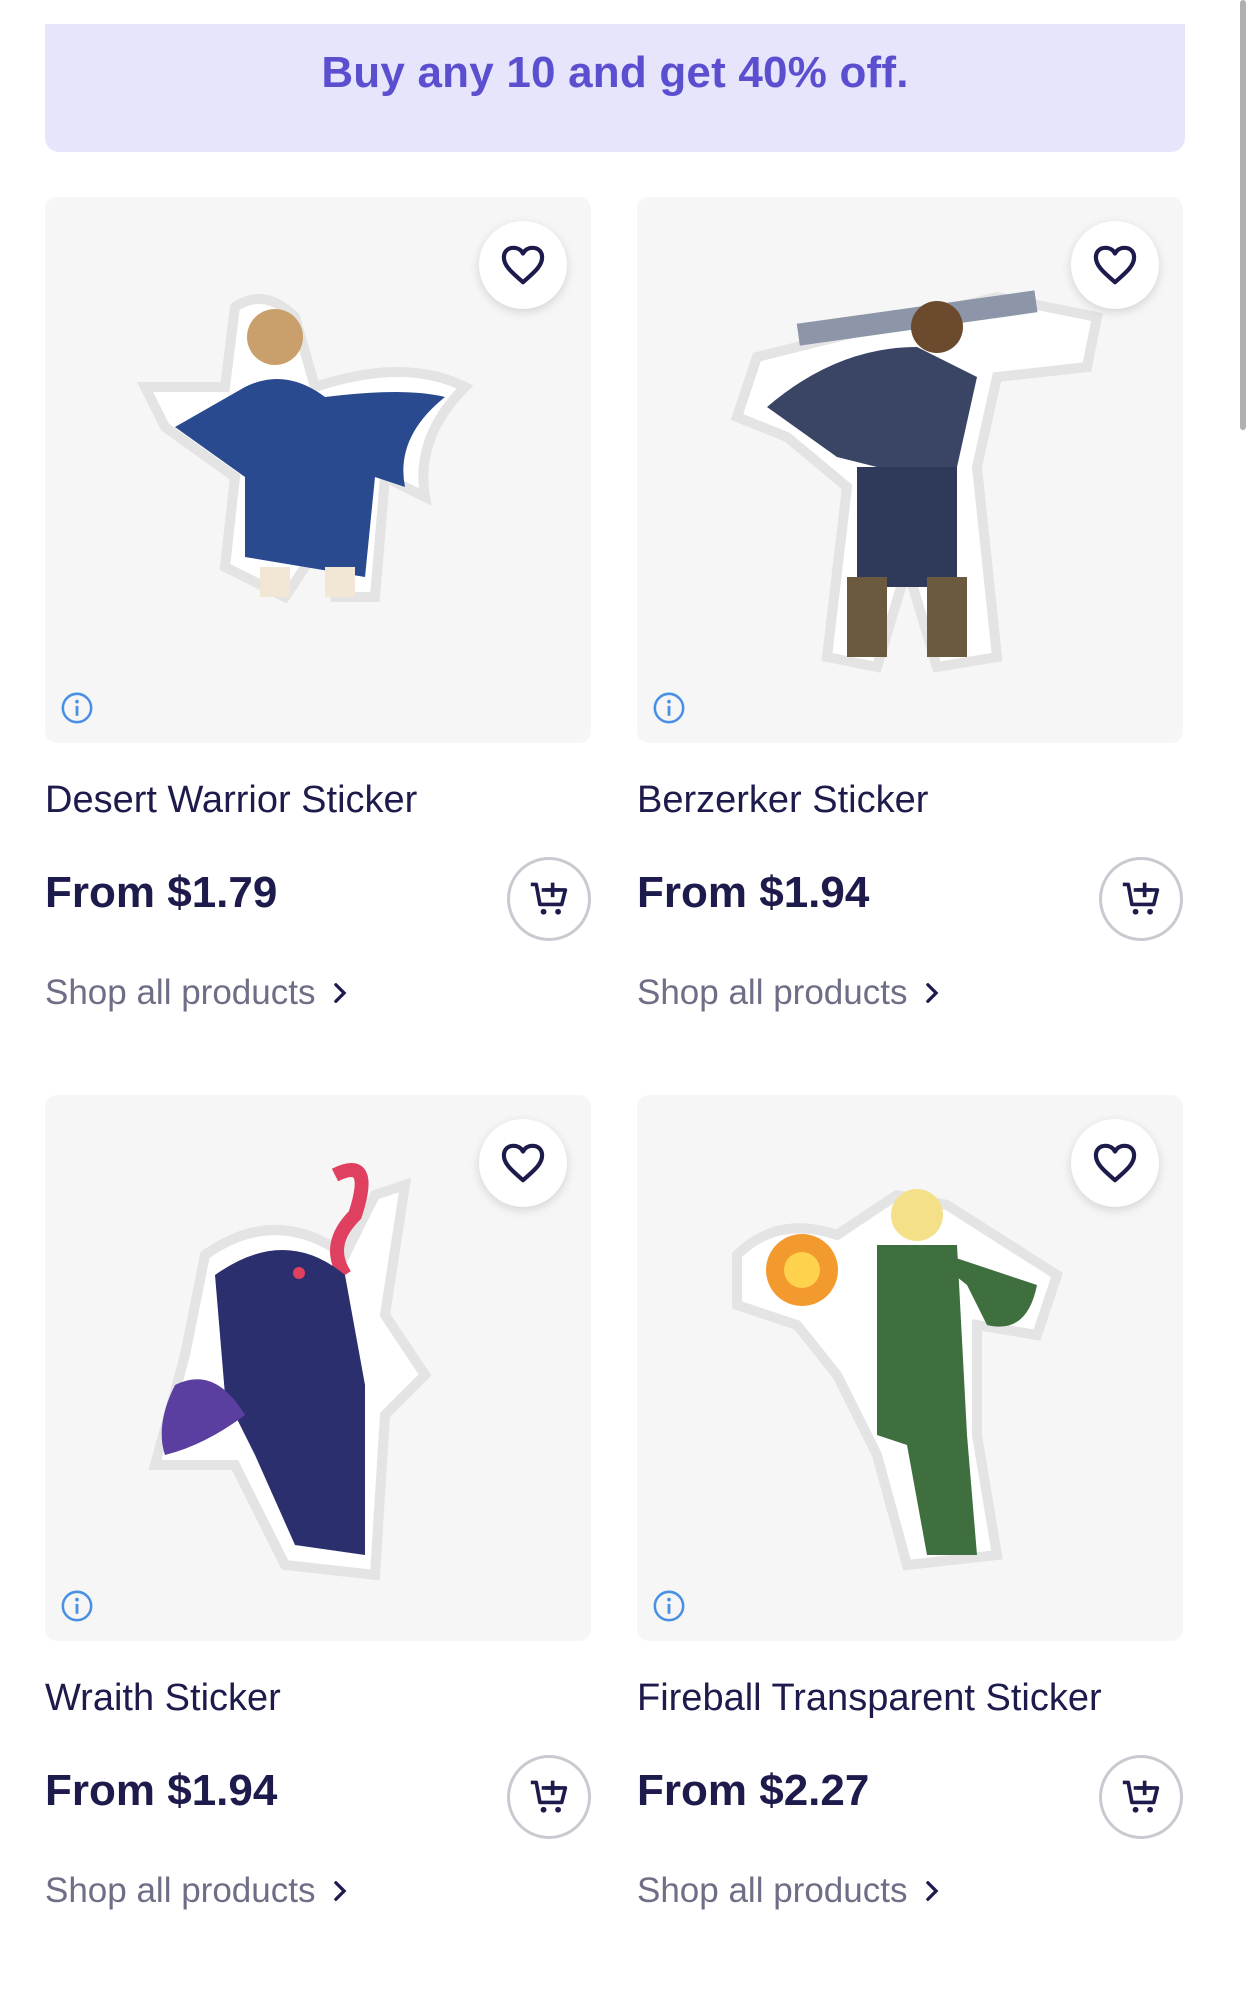 The height and width of the screenshot is (2000, 1252). I want to click on product-title: Berzerker Sticker, so click(910, 800).